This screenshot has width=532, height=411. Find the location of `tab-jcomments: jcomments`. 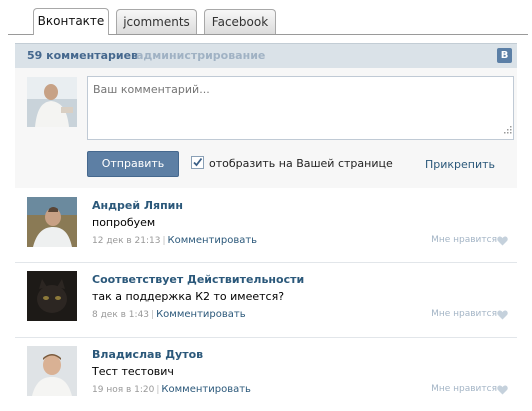

tab-jcomments: jcomments is located at coordinates (156, 21).